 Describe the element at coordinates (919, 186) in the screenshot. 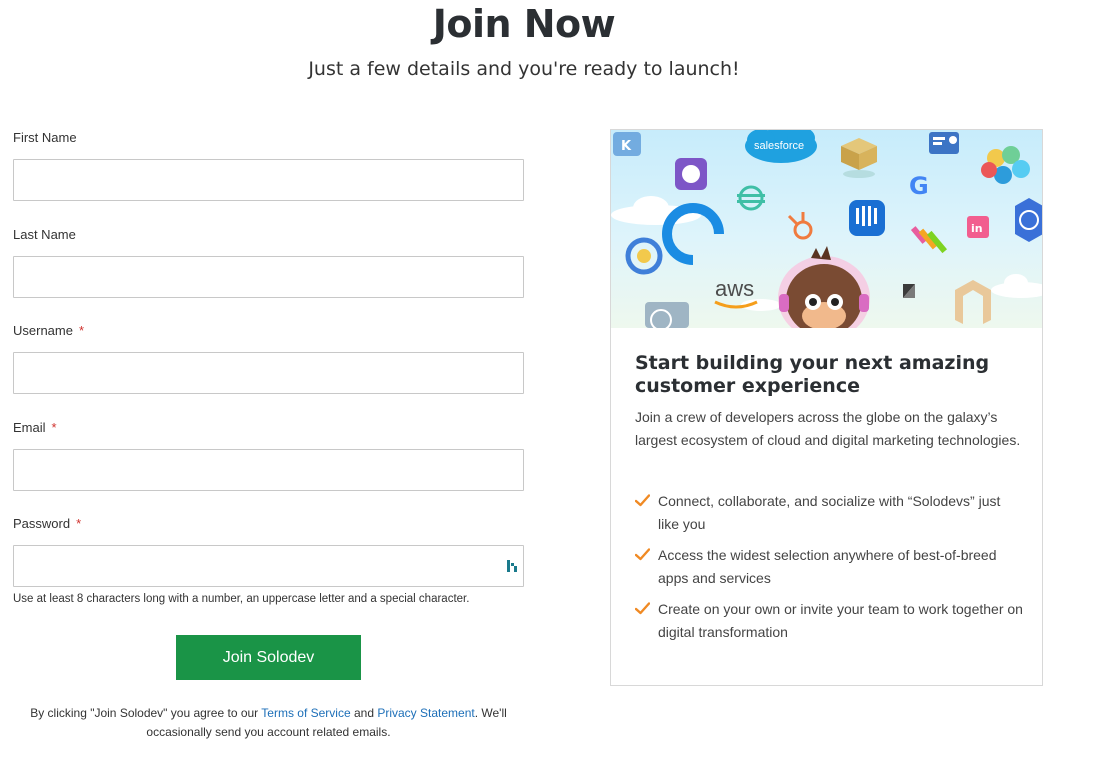

I see `google-logo: G` at that location.